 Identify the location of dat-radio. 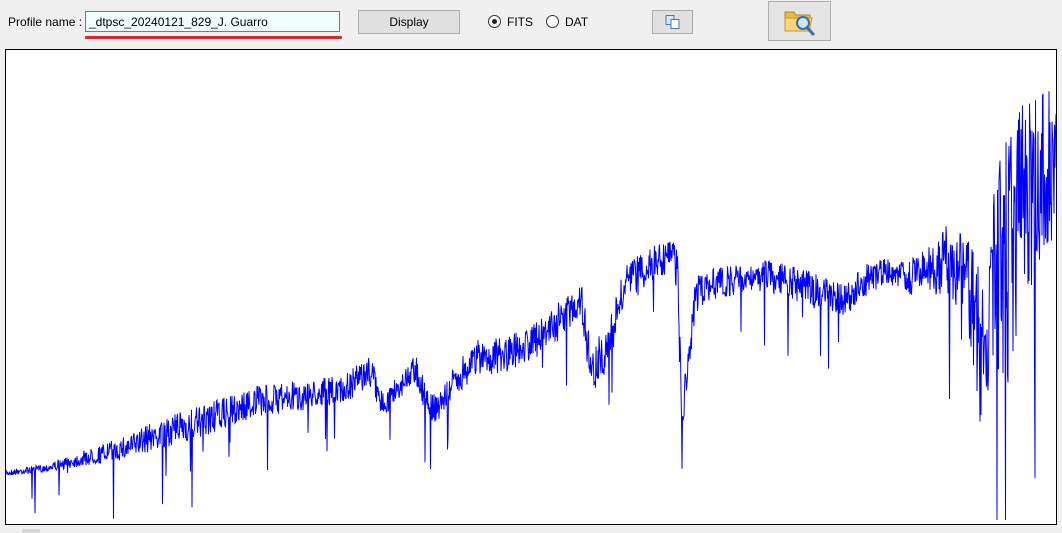
(552, 21).